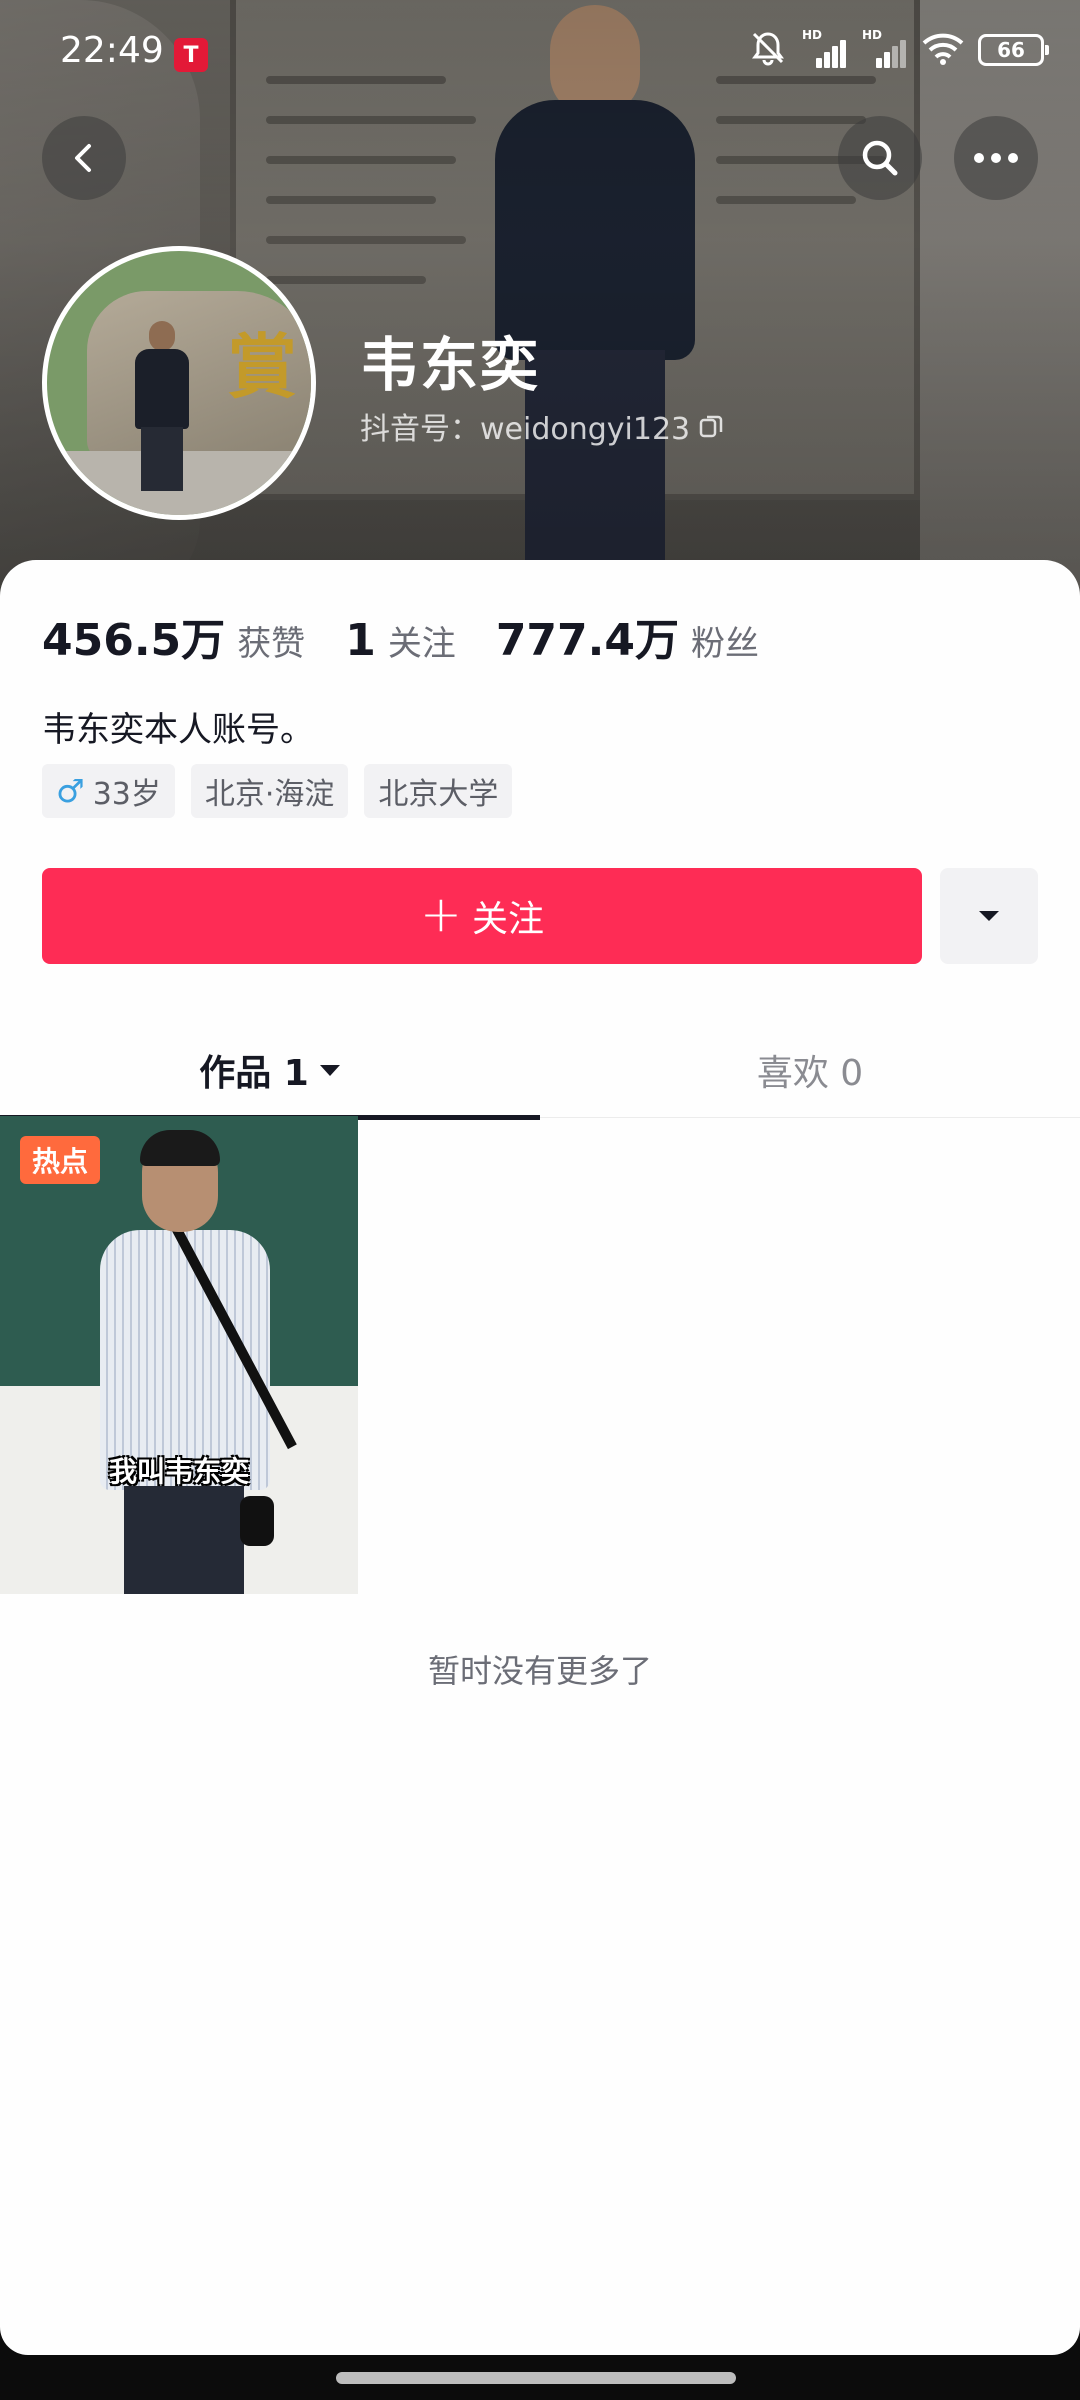  Describe the element at coordinates (254, 1073) in the screenshot. I see `tab-works-label: 作品 1` at that location.